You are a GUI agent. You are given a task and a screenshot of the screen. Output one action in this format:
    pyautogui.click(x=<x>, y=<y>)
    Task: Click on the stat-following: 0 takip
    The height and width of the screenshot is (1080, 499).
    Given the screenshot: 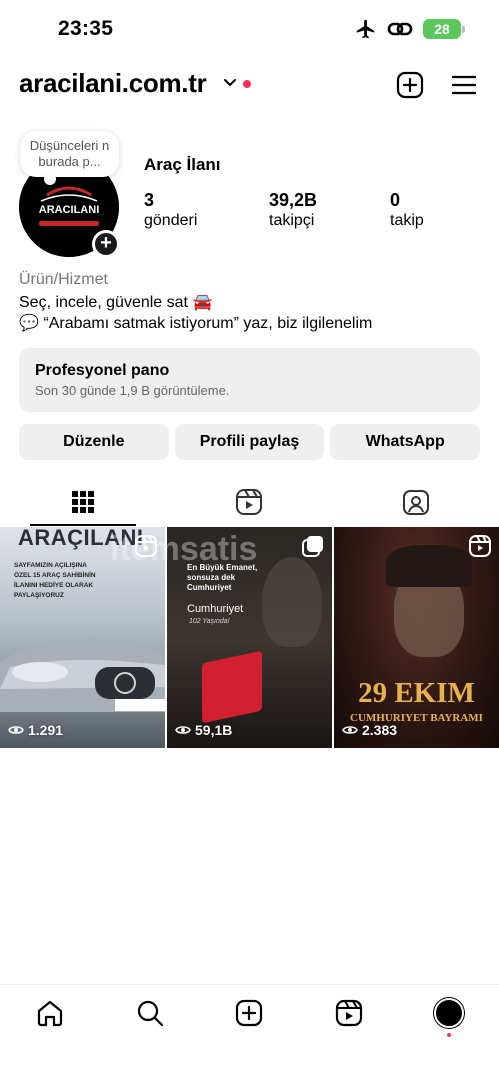 What is the action you would take?
    pyautogui.click(x=407, y=210)
    